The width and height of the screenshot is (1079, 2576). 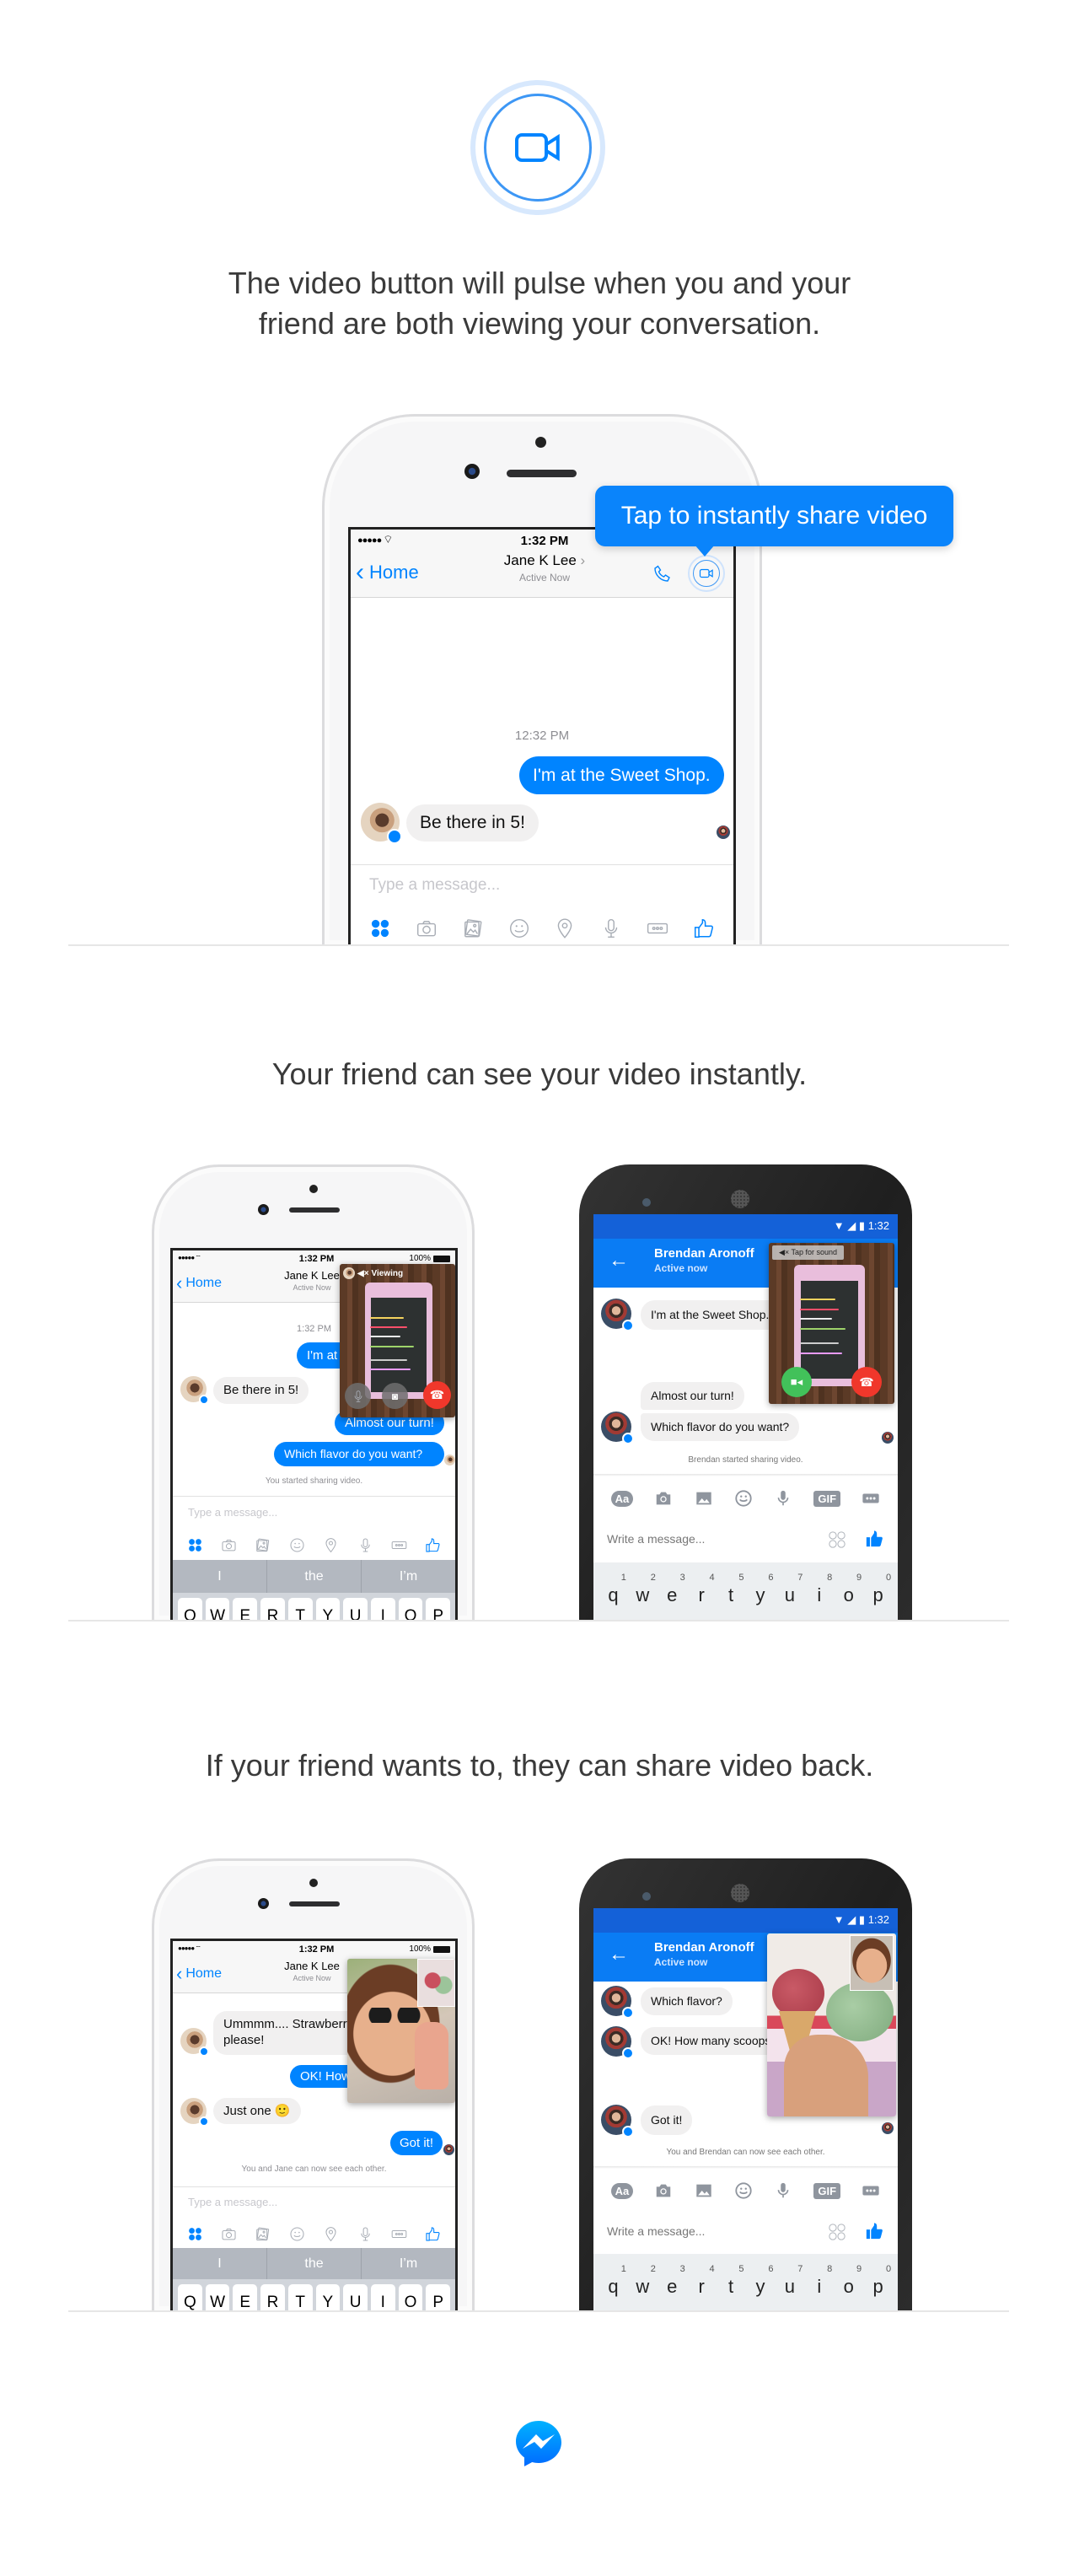 I want to click on flip-camera-button: ◙, so click(x=395, y=1396).